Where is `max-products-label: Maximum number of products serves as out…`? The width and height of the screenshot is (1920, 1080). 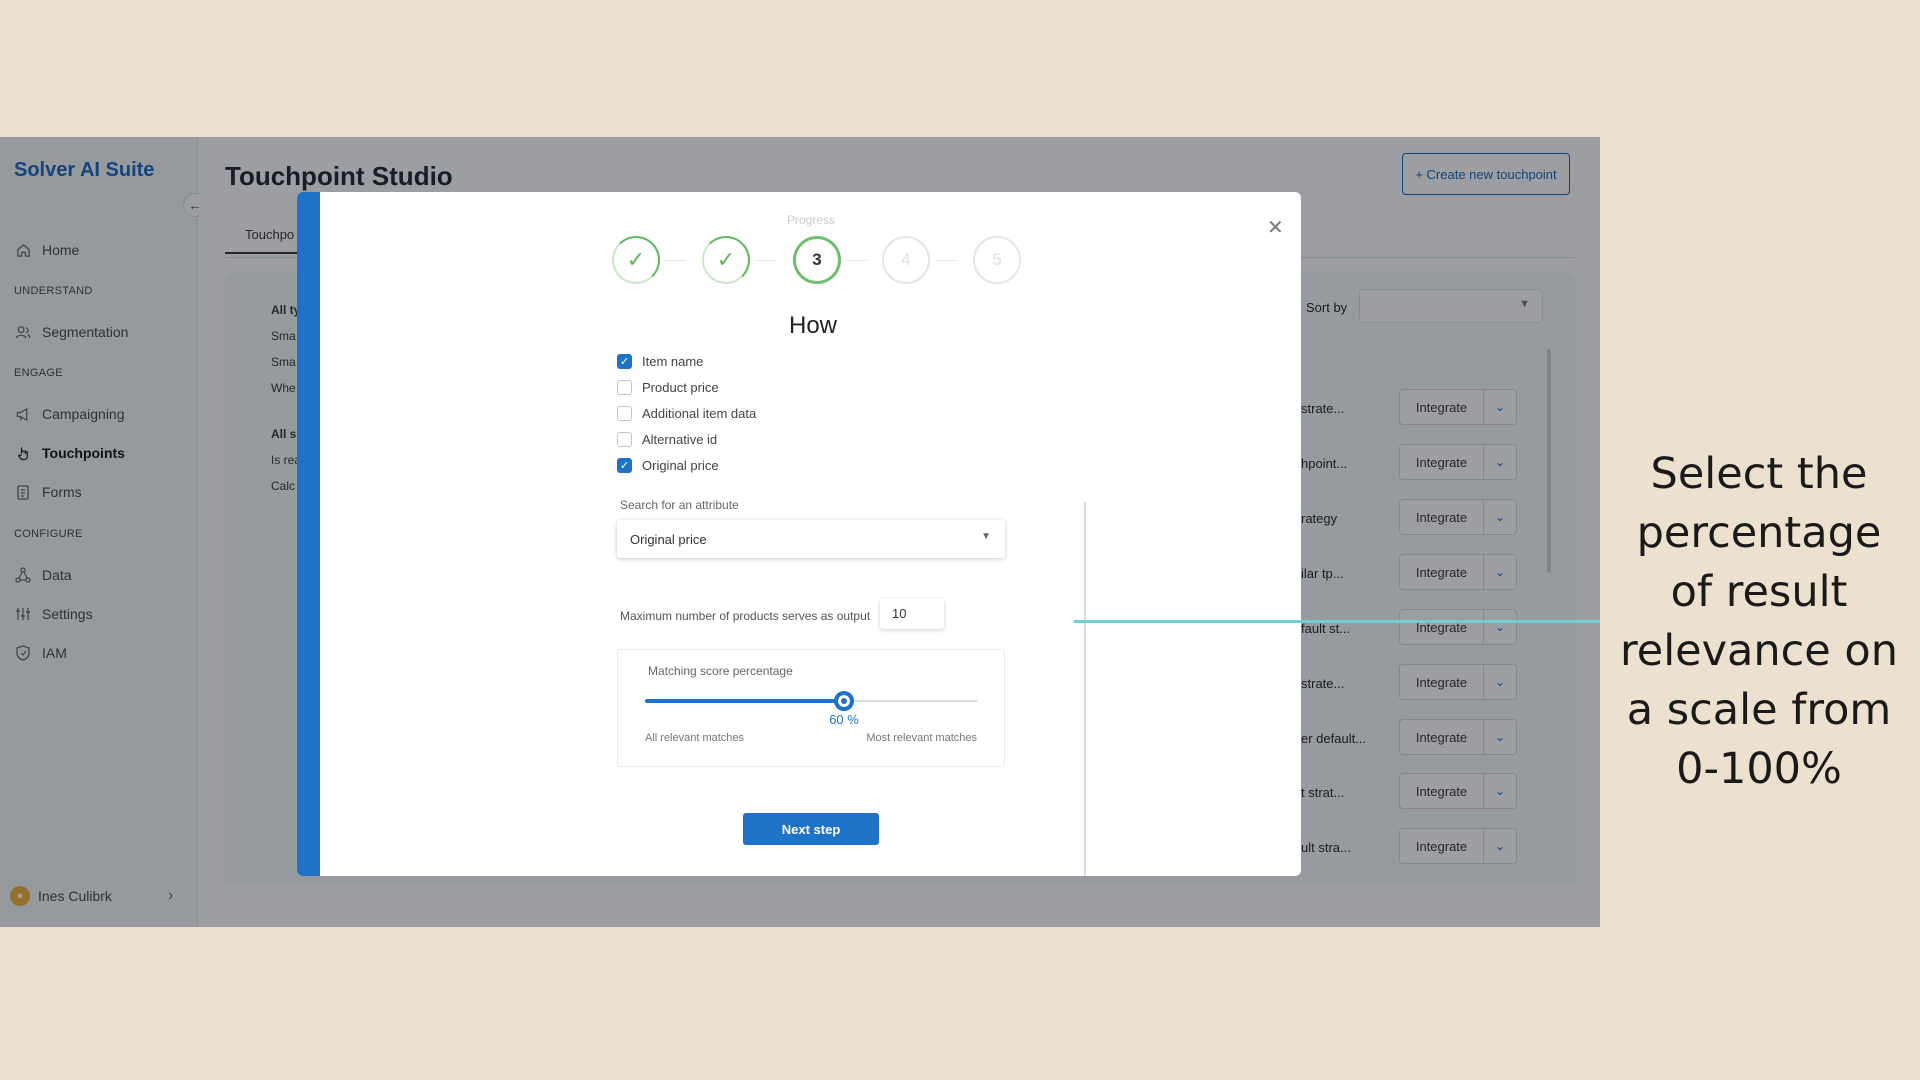 max-products-label: Maximum number of products serves as out… is located at coordinates (745, 616).